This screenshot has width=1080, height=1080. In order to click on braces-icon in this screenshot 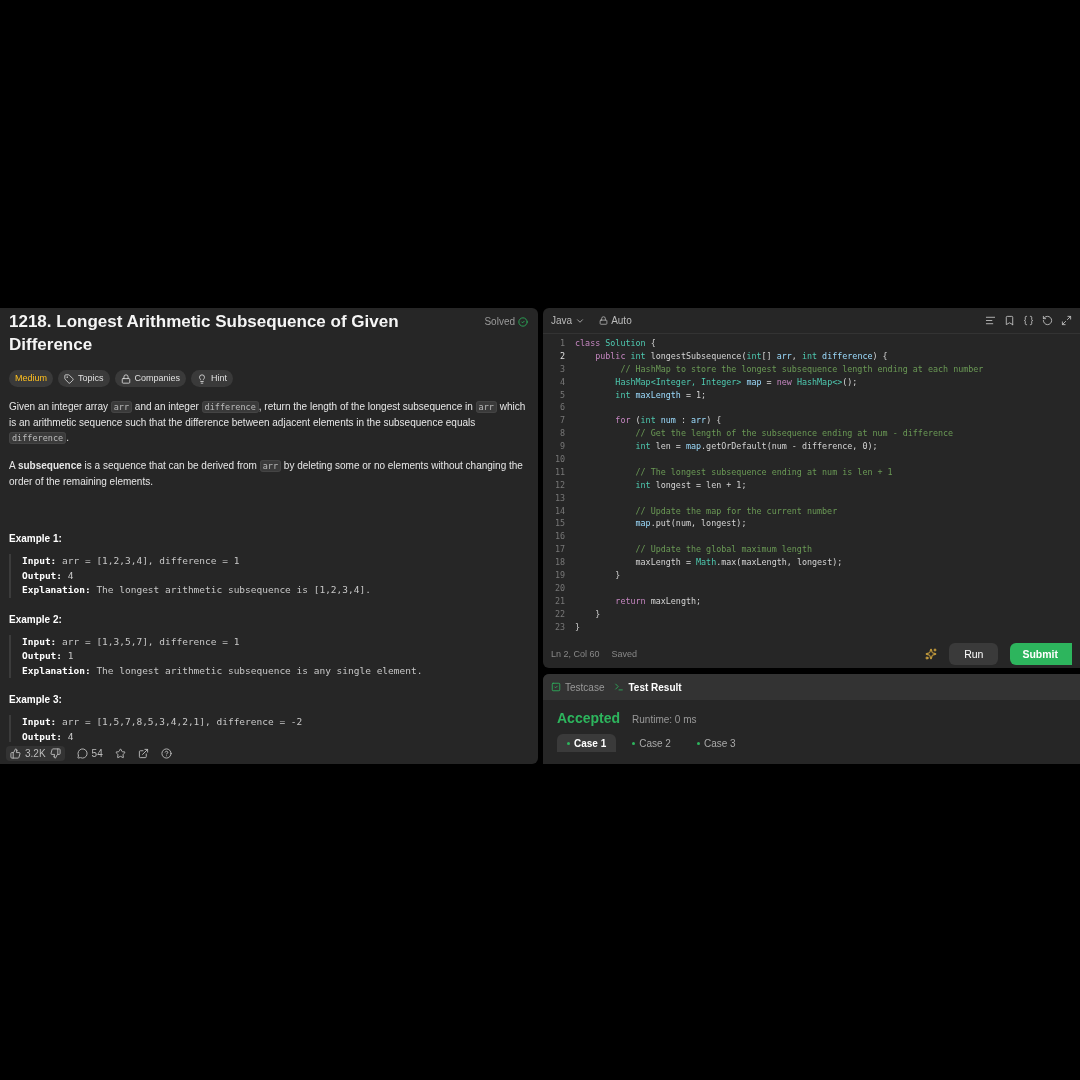, I will do `click(1028, 320)`.